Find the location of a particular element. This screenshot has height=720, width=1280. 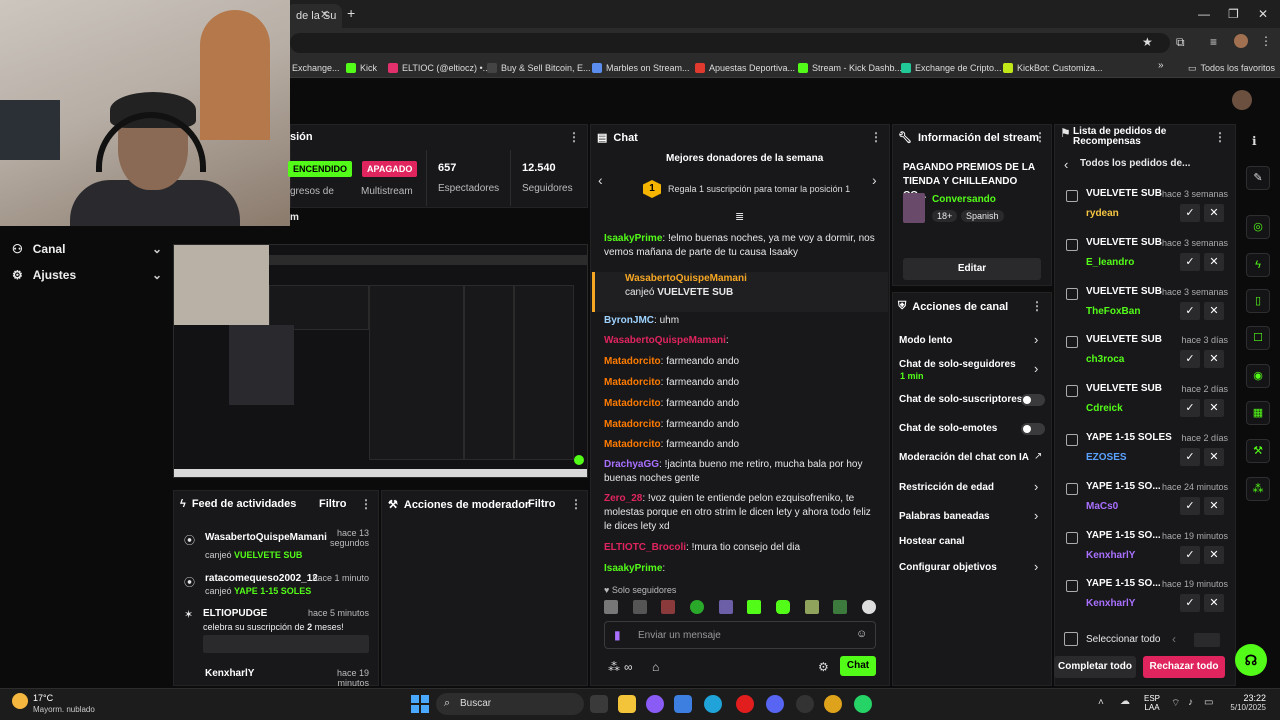

multistream-badge: APAGADO is located at coordinates (390, 169).